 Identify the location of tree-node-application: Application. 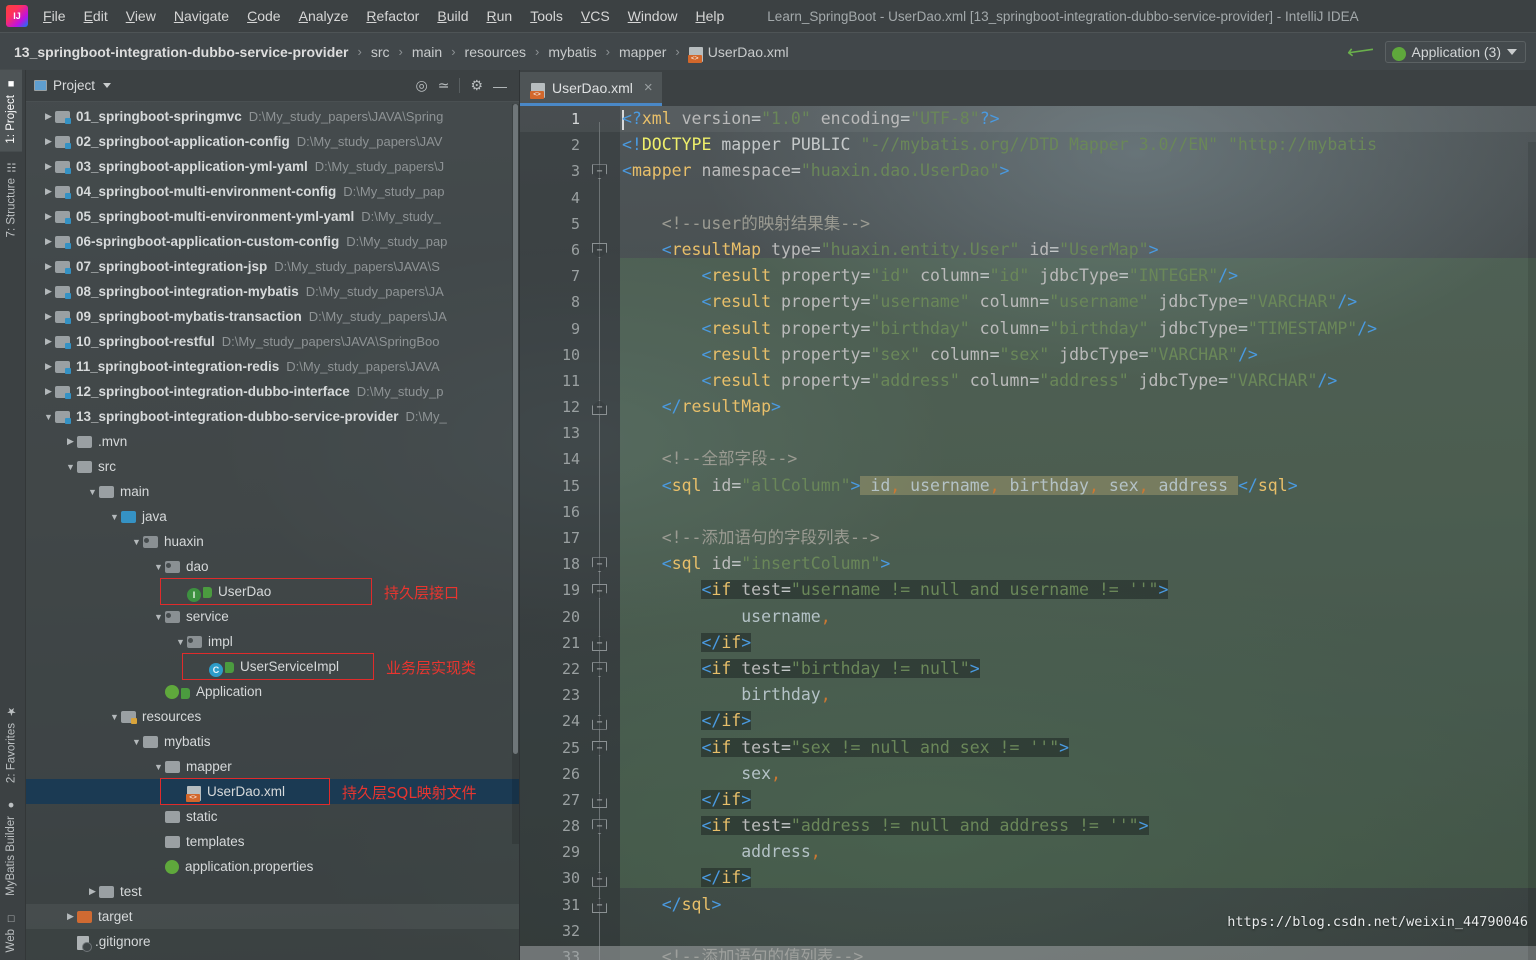
(272, 691).